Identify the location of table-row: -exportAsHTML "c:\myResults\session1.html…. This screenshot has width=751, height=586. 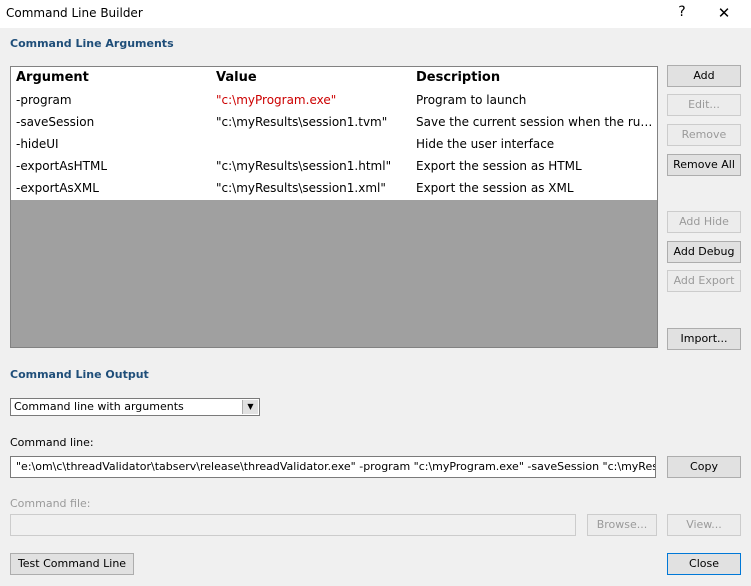
(334, 167).